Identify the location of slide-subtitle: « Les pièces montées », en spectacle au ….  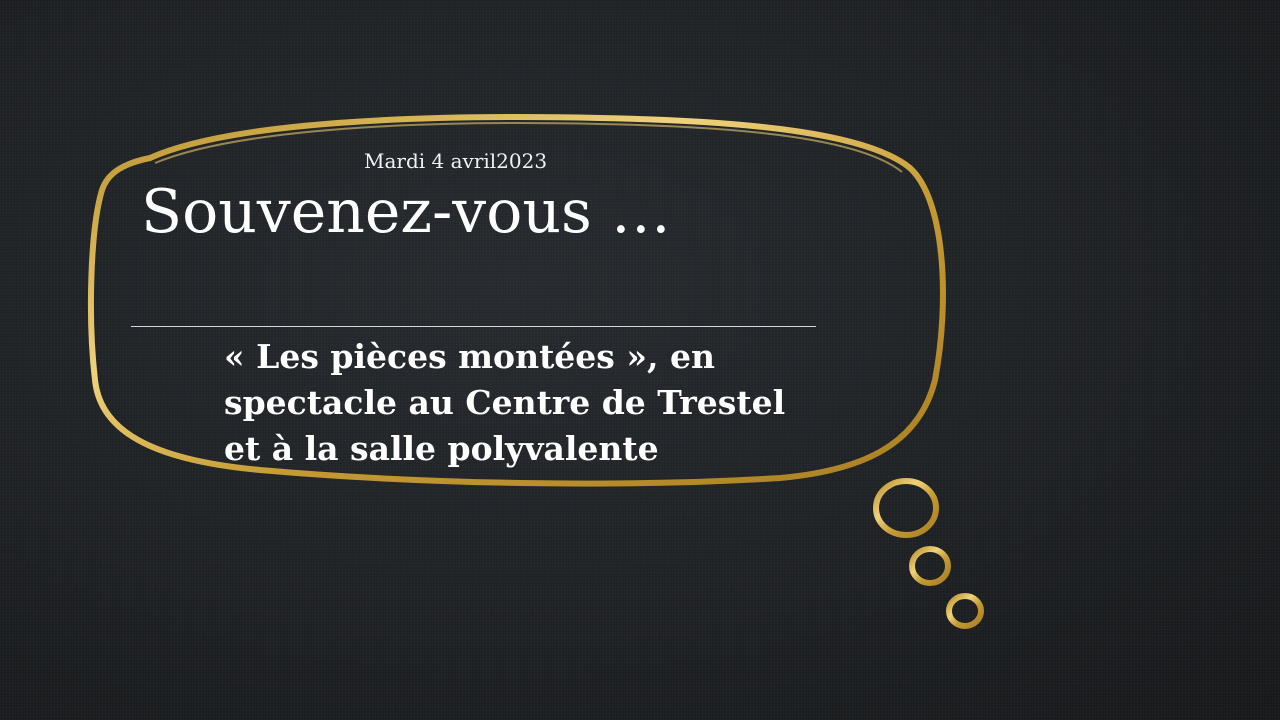
(569, 403).